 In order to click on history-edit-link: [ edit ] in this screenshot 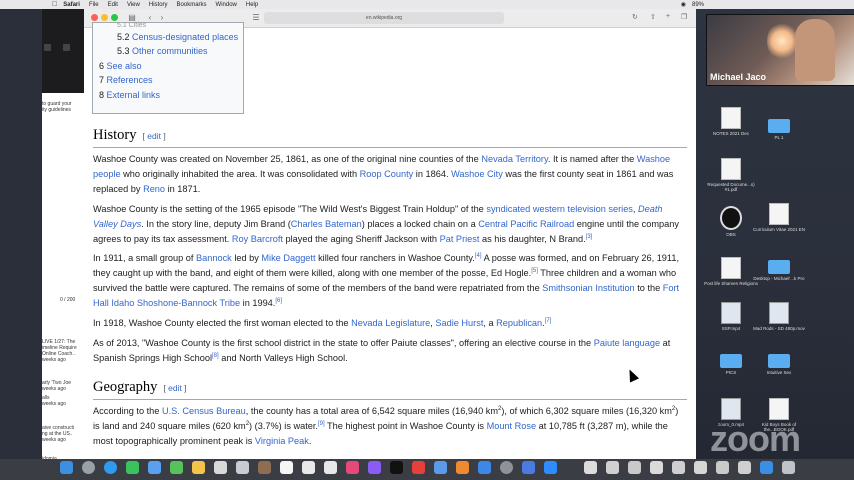, I will do `click(154, 136)`.